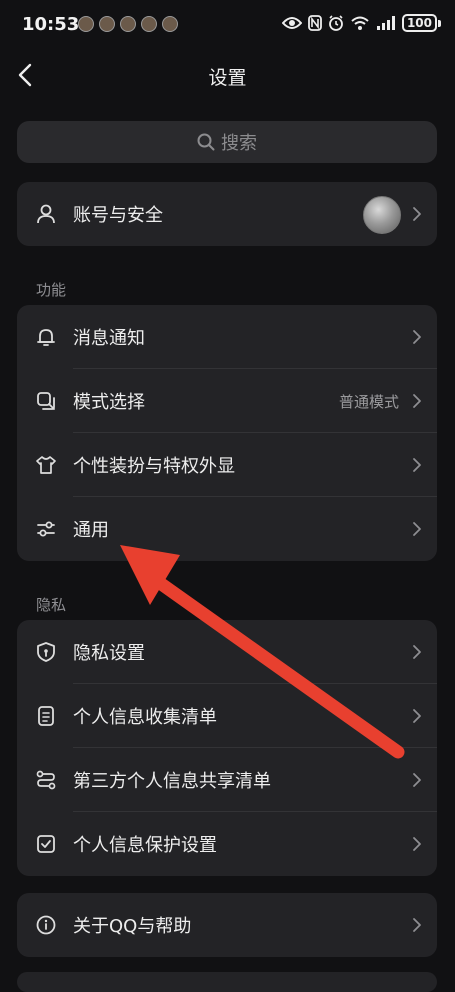  Describe the element at coordinates (227, 982) in the screenshot. I see `next-card-partial` at that location.